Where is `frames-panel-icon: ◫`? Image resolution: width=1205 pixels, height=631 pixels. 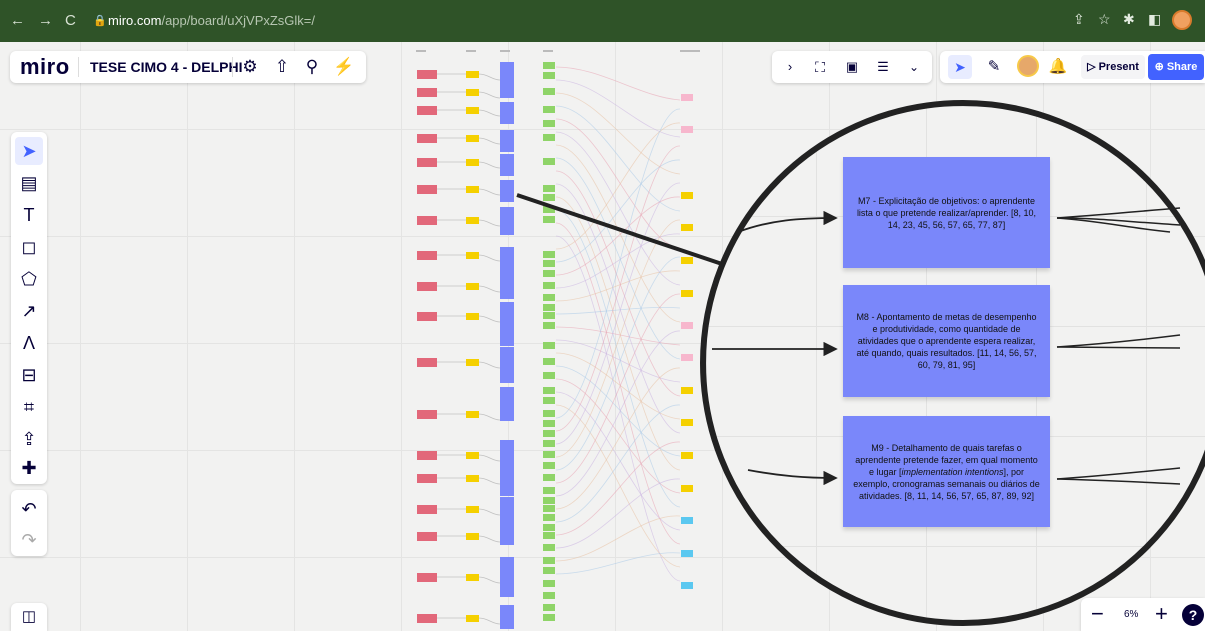
frames-panel-icon: ◫ is located at coordinates (29, 617).